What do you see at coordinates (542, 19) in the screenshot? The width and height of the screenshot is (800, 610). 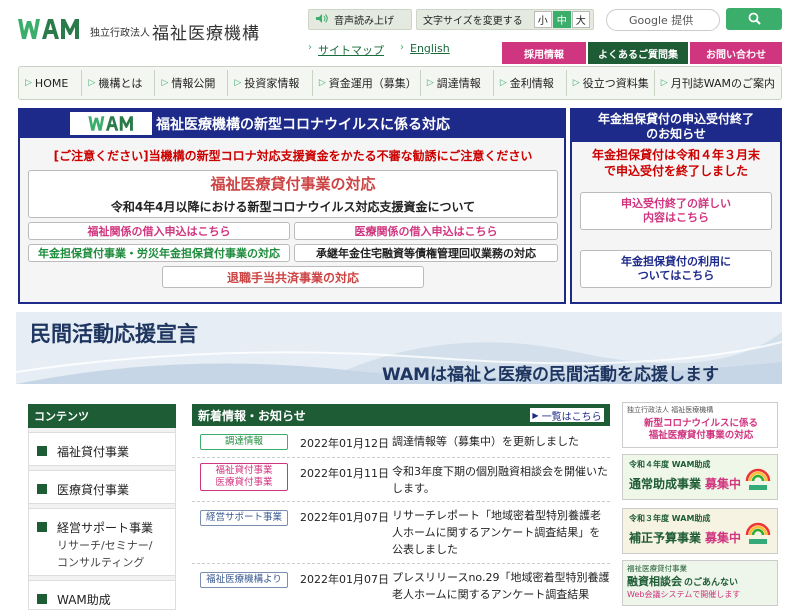 I see `fontsize-small-button: 小` at bounding box center [542, 19].